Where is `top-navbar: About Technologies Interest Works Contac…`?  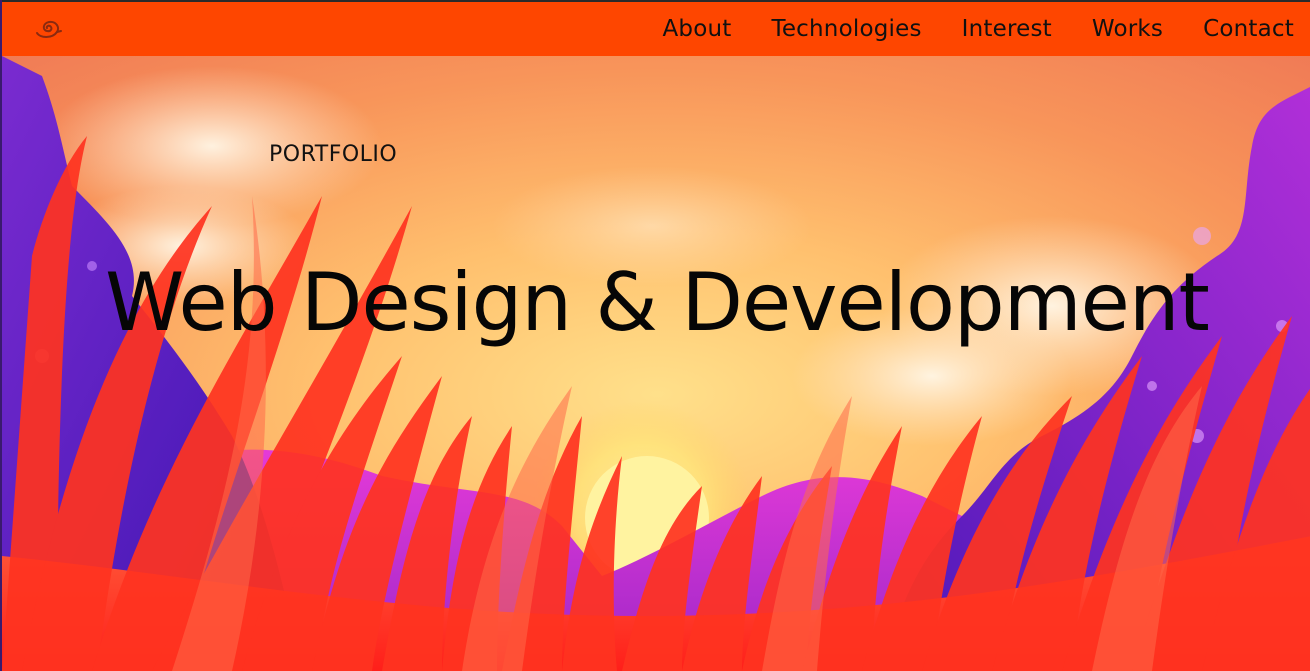 top-navbar: About Technologies Interest Works Contac… is located at coordinates (656, 28).